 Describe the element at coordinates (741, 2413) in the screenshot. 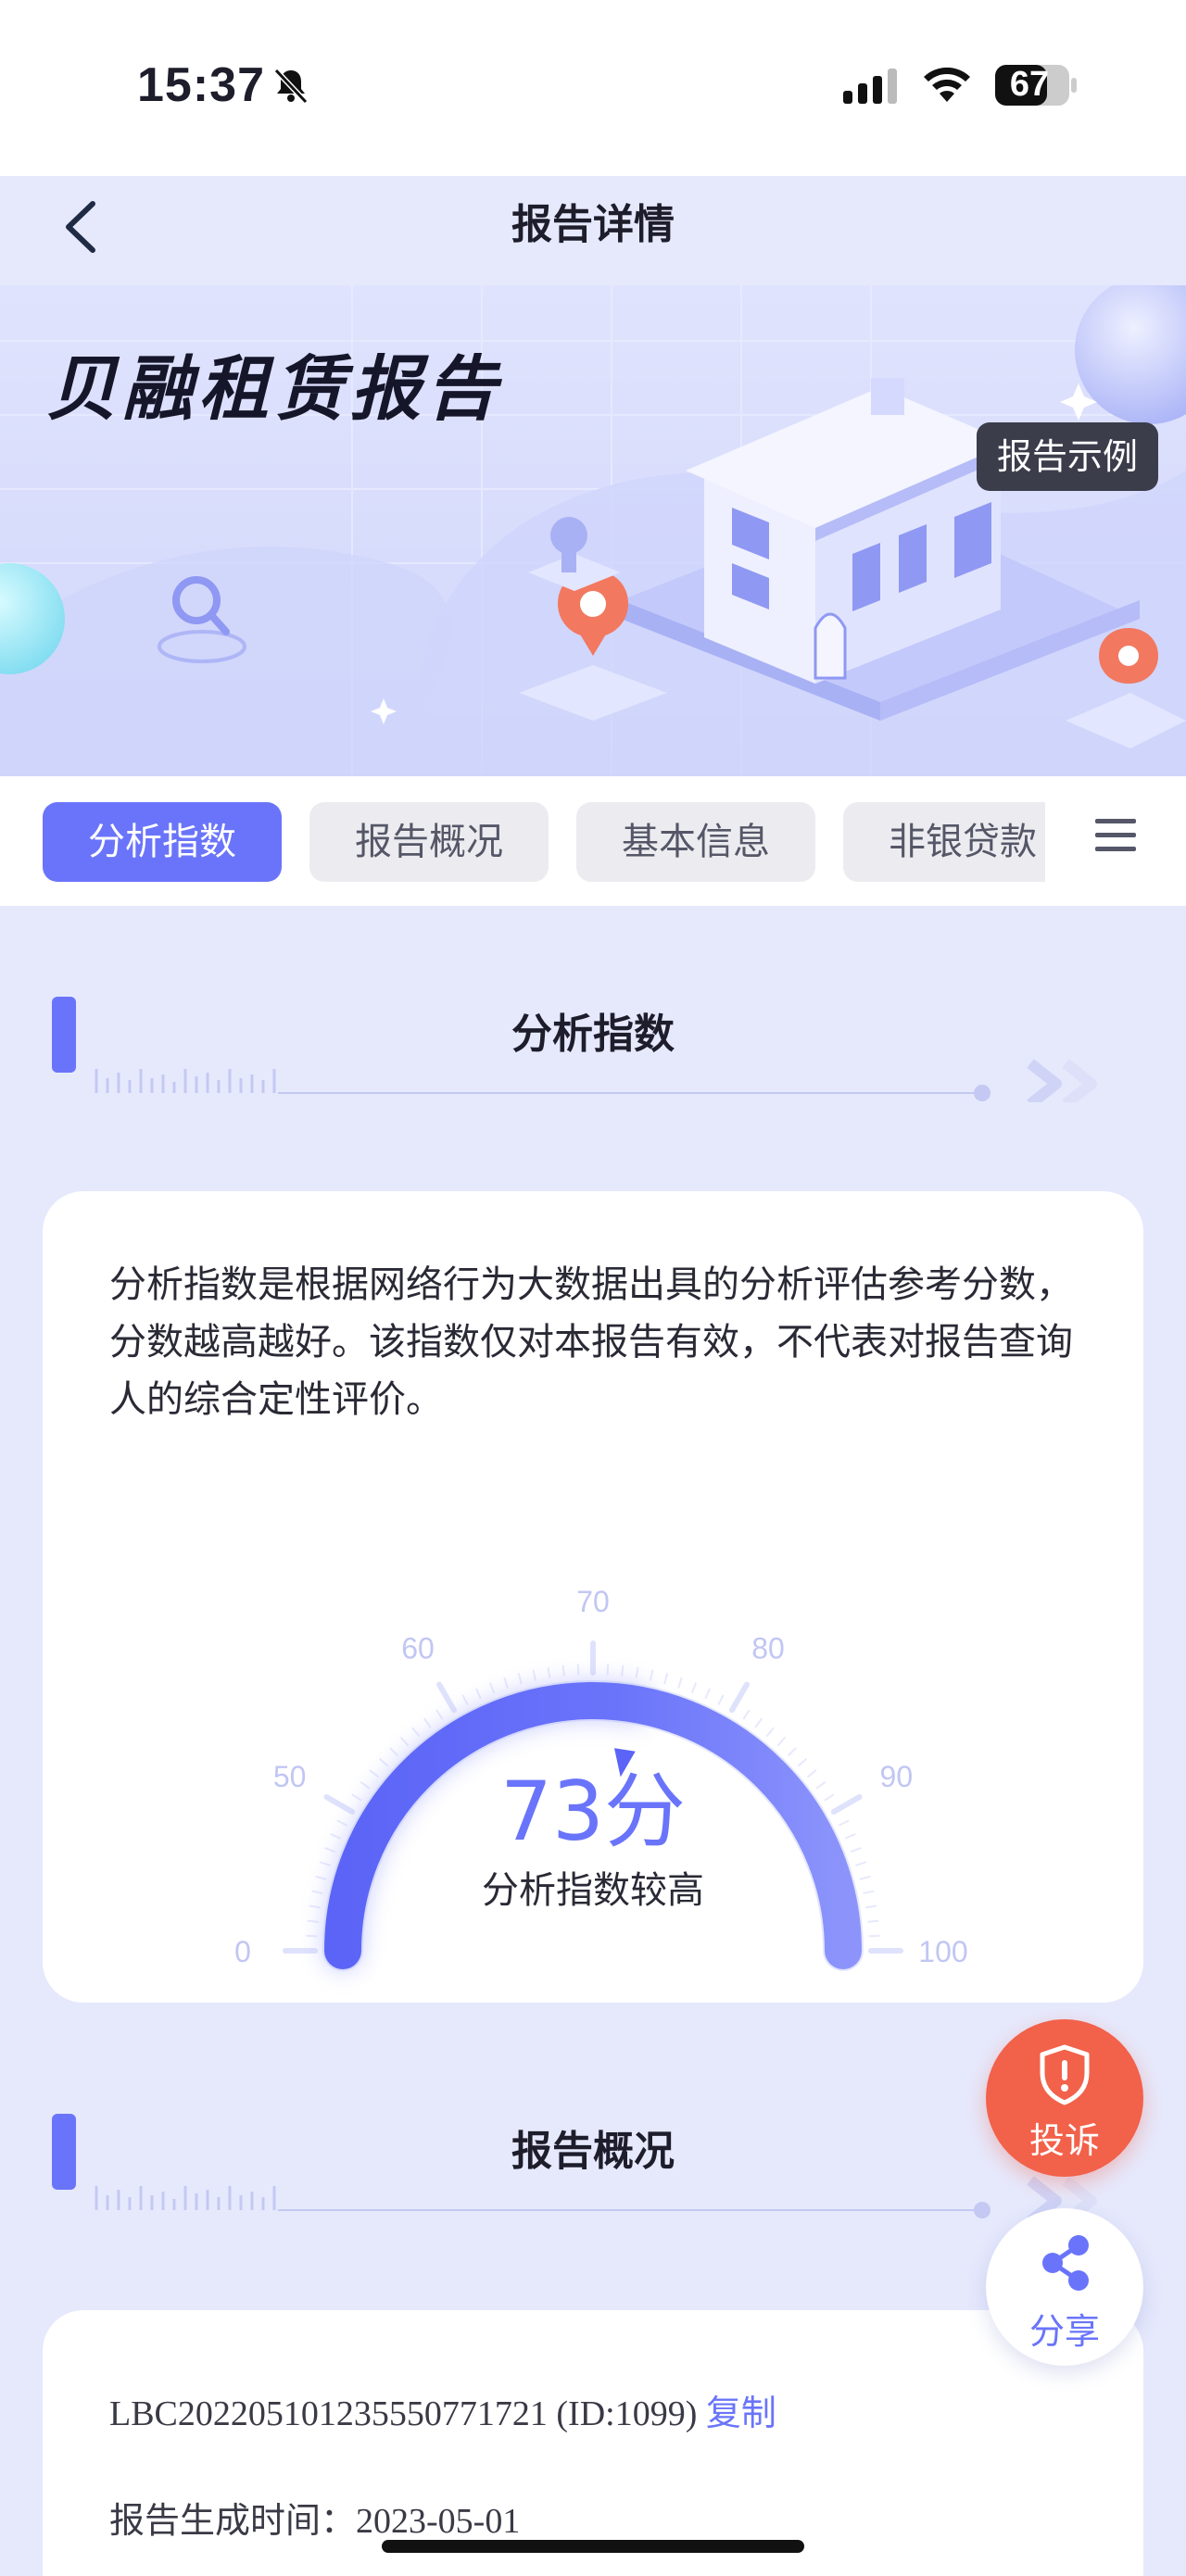

I see `copy-button: 复制` at that location.